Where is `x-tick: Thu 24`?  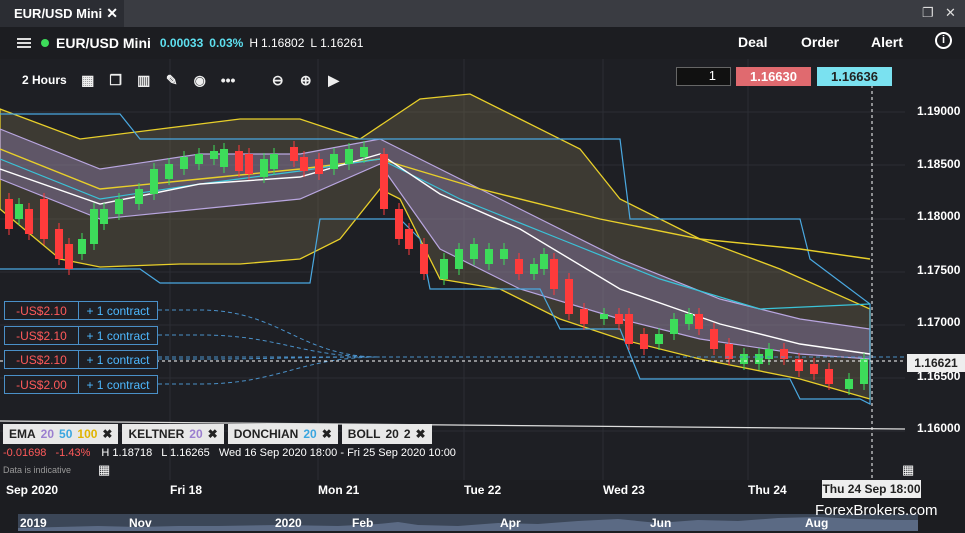 x-tick: Thu 24 is located at coordinates (767, 490).